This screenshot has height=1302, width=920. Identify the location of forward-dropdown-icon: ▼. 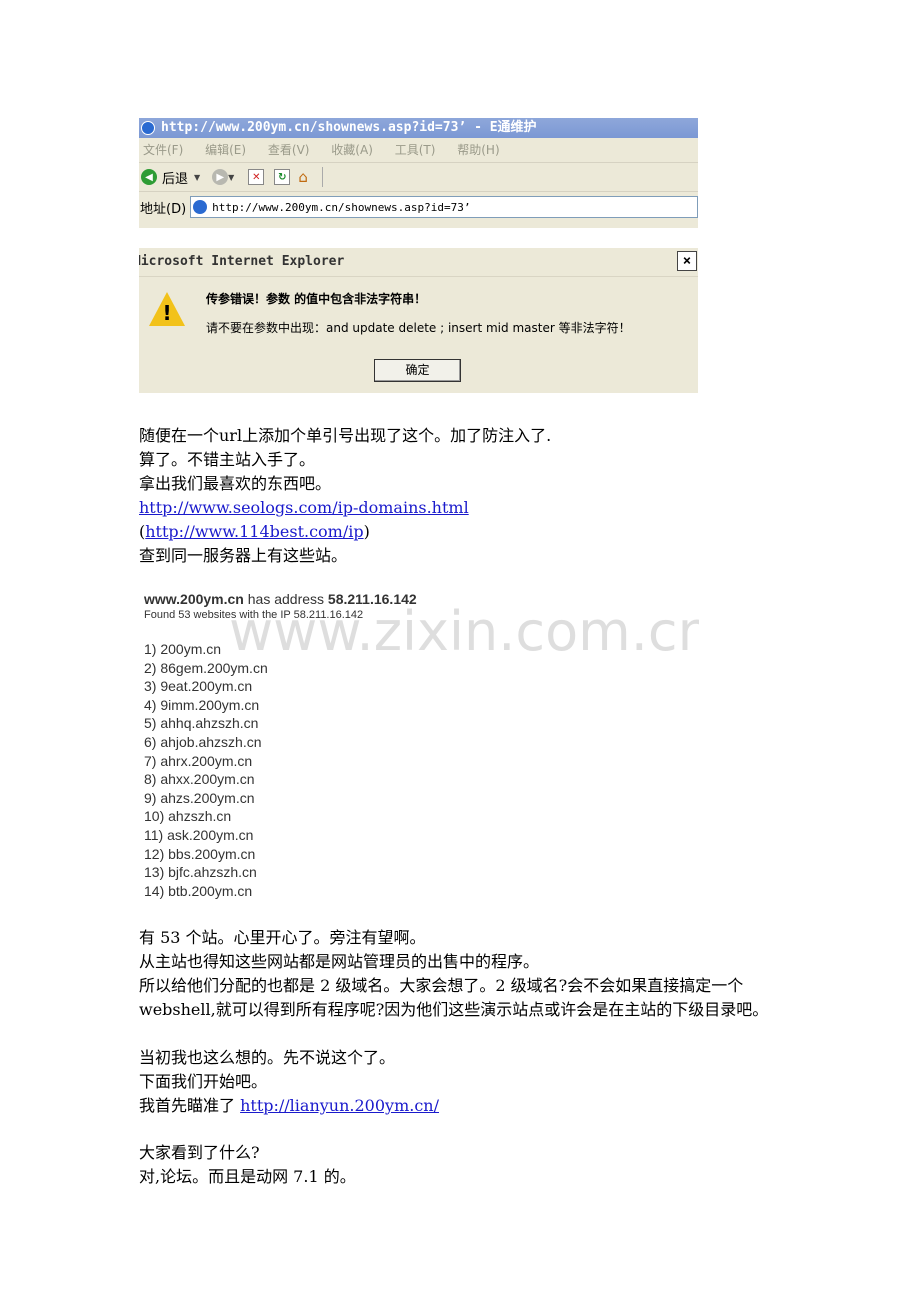
(231, 177).